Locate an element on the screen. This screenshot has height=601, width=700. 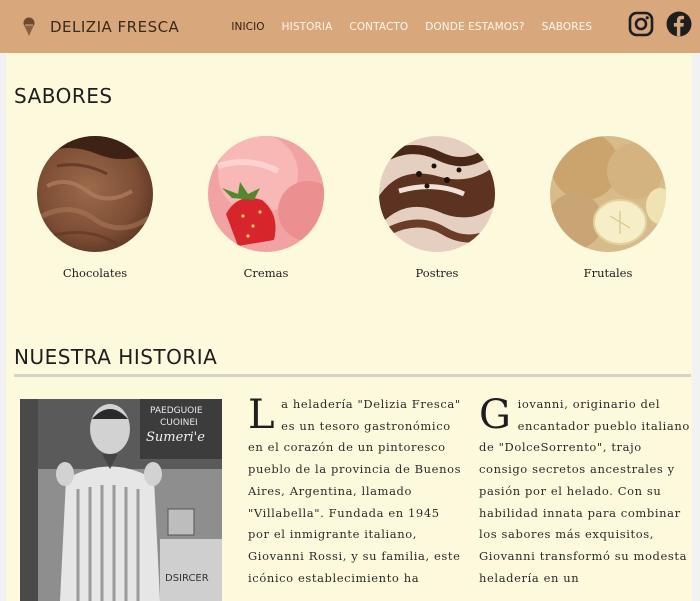
svg-text: DSIRCER is located at coordinates (187, 578).